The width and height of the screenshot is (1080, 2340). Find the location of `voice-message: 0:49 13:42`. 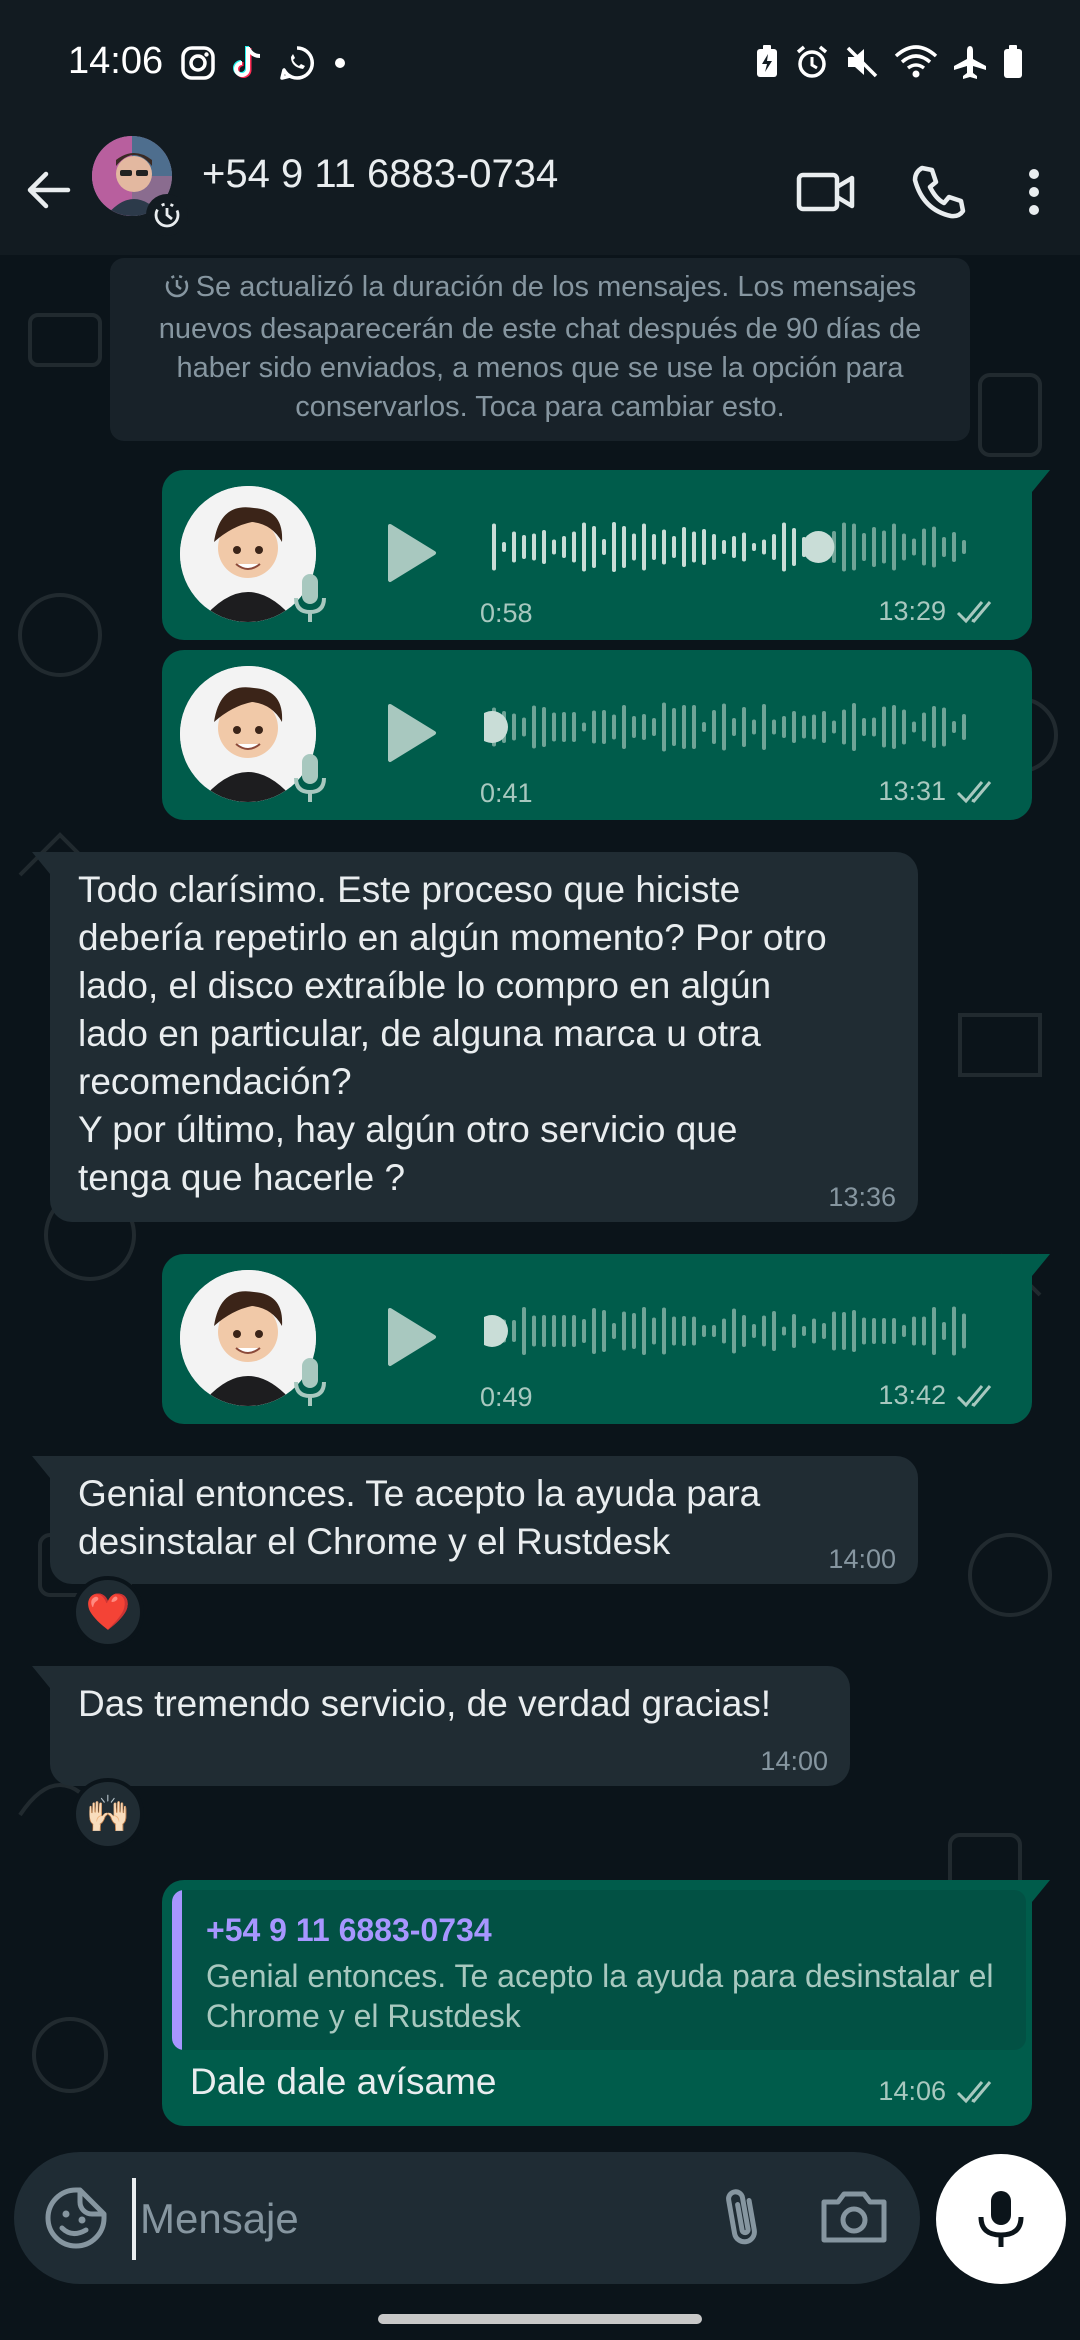

voice-message: 0:49 13:42 is located at coordinates (606, 1339).